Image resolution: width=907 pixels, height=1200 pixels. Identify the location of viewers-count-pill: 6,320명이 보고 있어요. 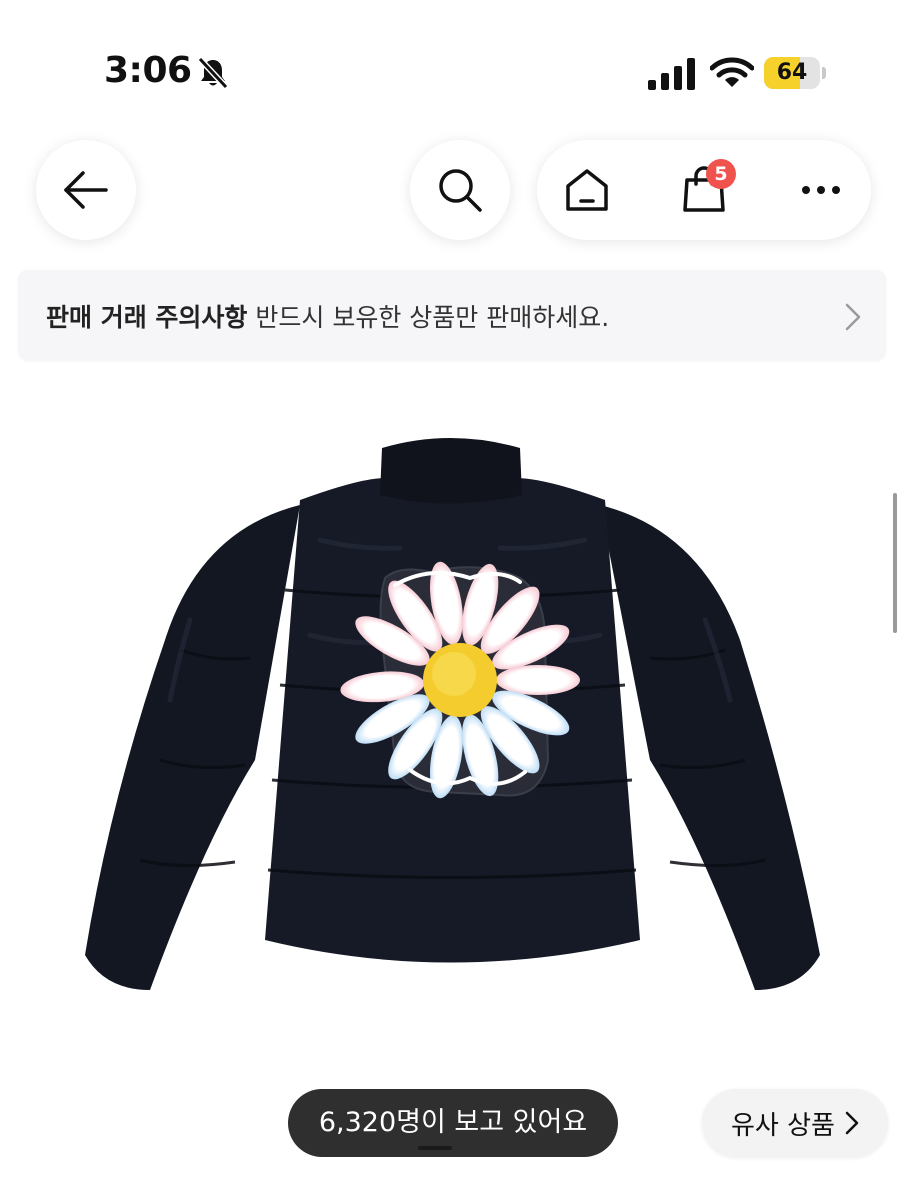
(453, 1123).